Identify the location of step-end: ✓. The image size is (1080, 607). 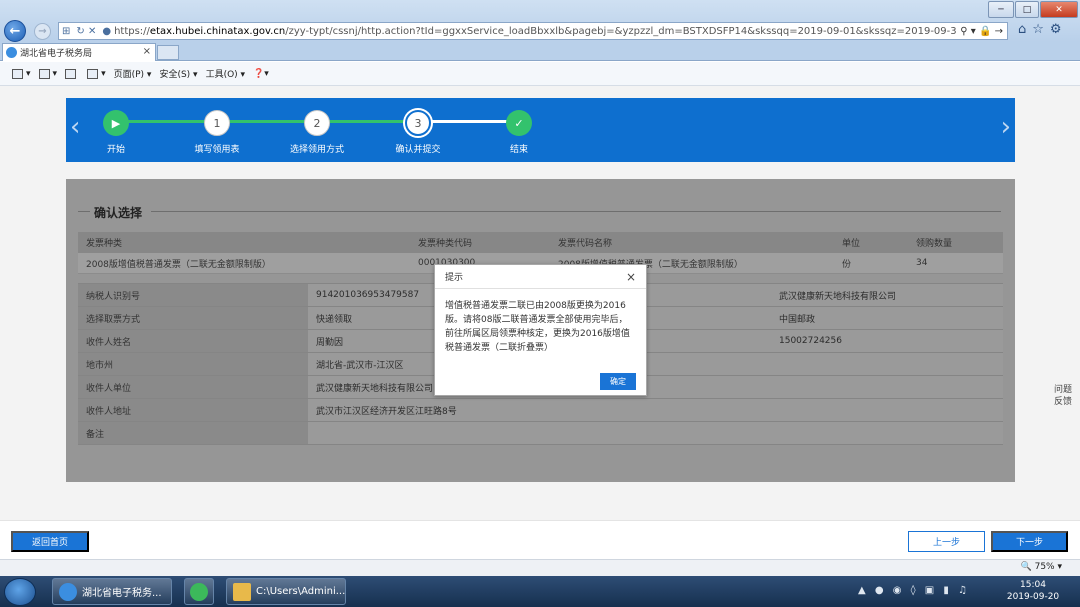
(519, 123).